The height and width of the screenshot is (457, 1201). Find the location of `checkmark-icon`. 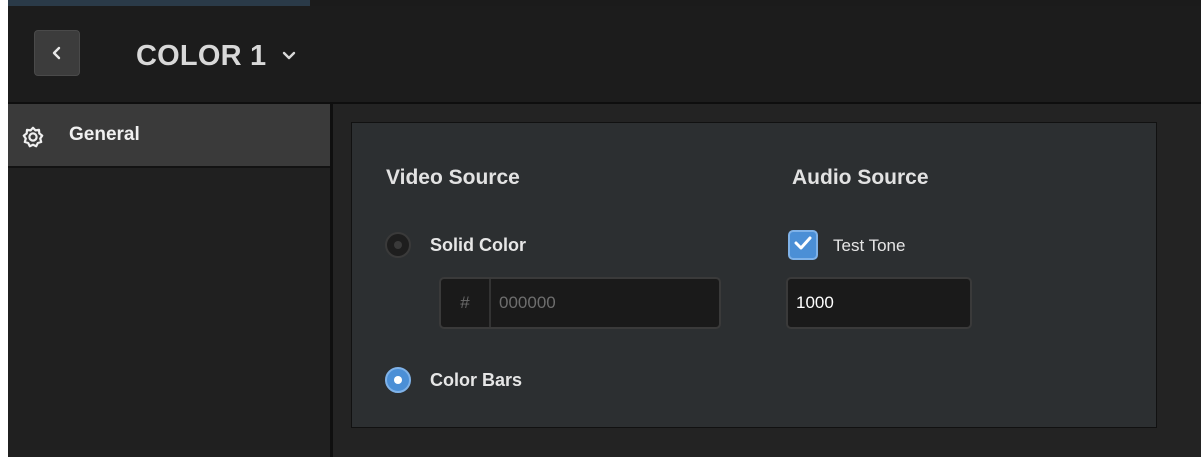

checkmark-icon is located at coordinates (803, 245).